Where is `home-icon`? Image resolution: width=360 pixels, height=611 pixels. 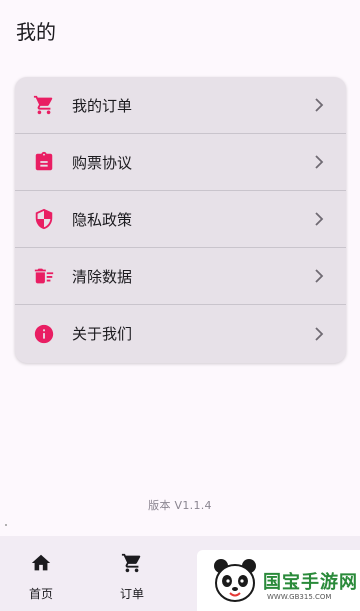 home-icon is located at coordinates (41, 562).